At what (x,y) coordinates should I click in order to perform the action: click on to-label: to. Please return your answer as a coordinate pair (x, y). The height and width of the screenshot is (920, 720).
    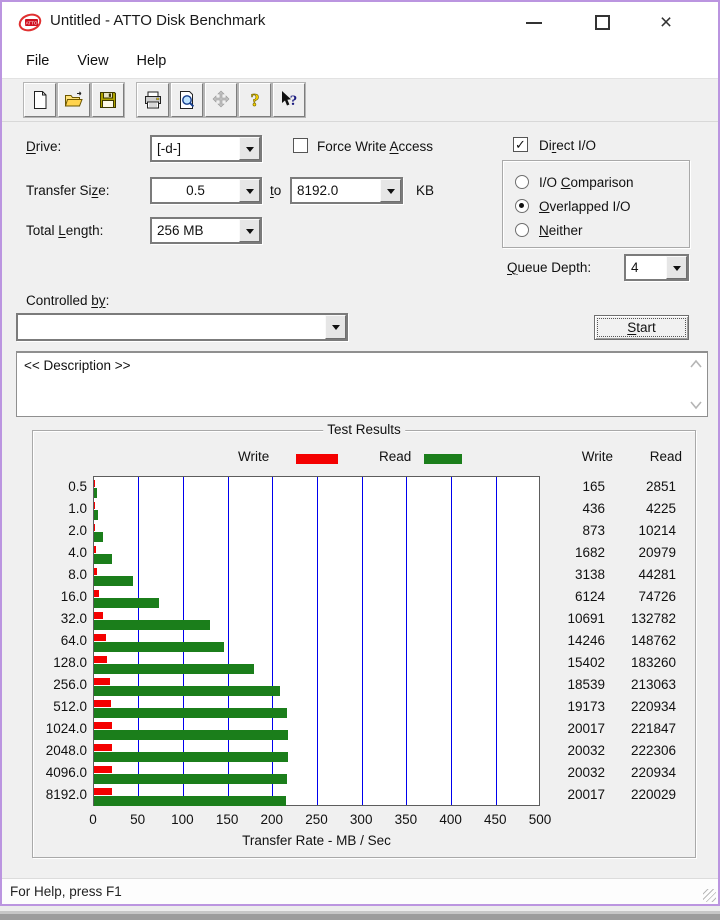
    Looking at the image, I should click on (276, 190).